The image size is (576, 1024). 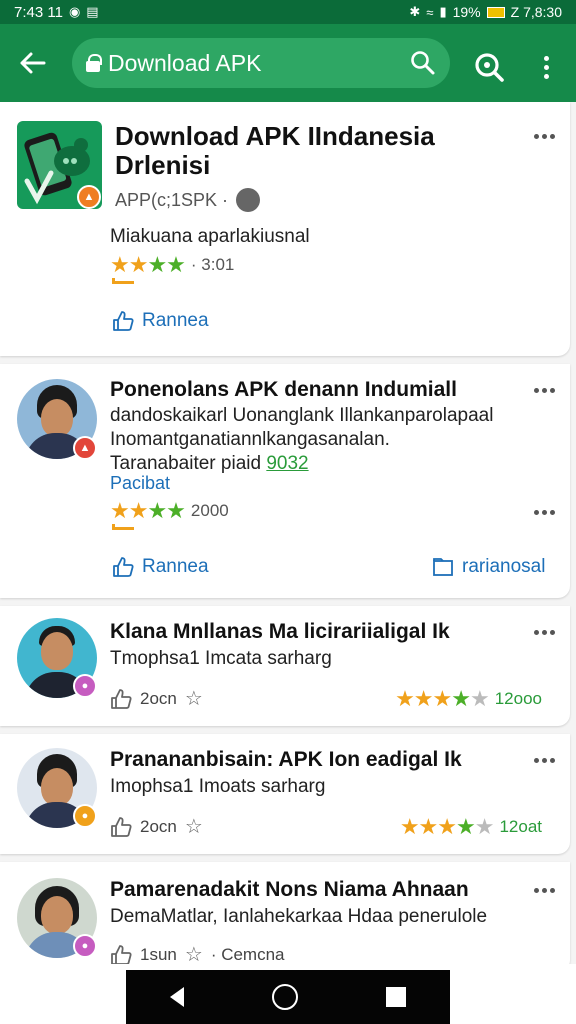 What do you see at coordinates (218, 786) in the screenshot?
I see `review-text-line: Imophsa1 Imoats sarharg` at bounding box center [218, 786].